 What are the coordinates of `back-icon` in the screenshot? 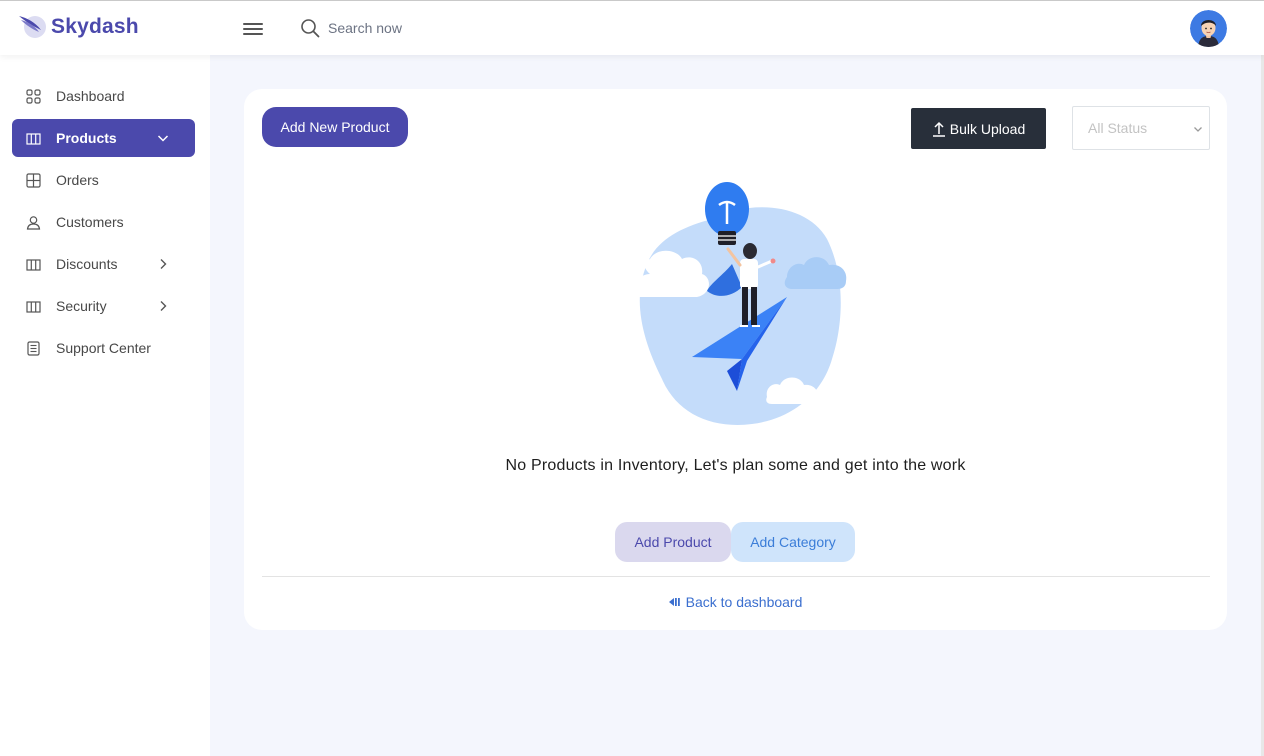 It's located at (674, 602).